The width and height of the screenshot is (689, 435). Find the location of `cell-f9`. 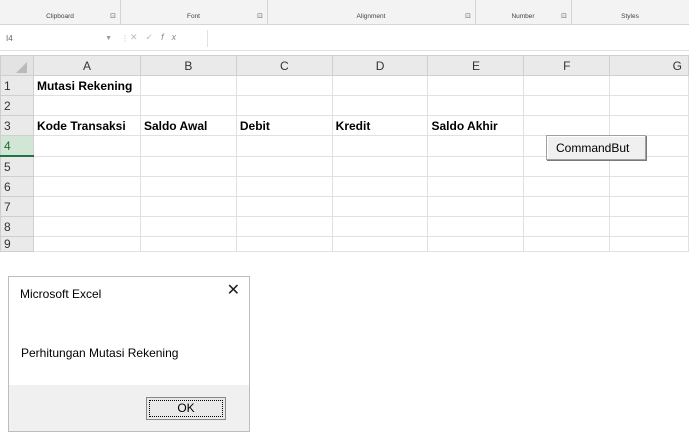

cell-f9 is located at coordinates (567, 244).